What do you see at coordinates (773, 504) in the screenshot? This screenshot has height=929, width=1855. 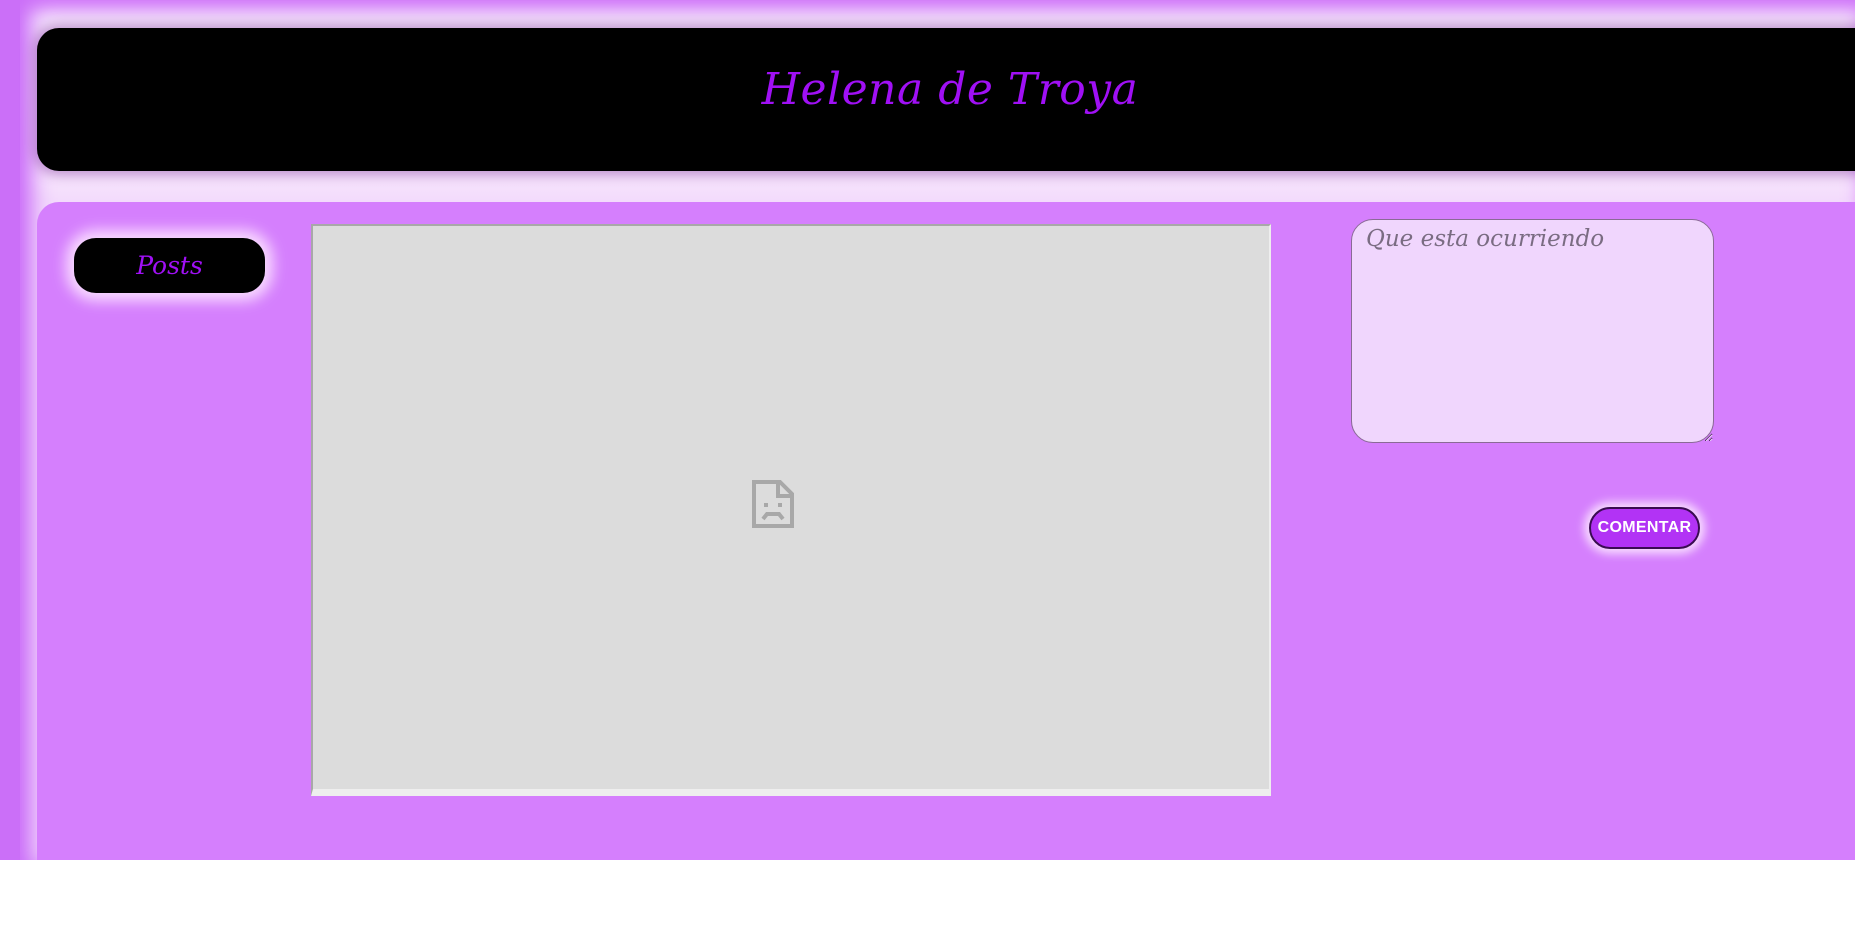 I see `broken-image-icon` at bounding box center [773, 504].